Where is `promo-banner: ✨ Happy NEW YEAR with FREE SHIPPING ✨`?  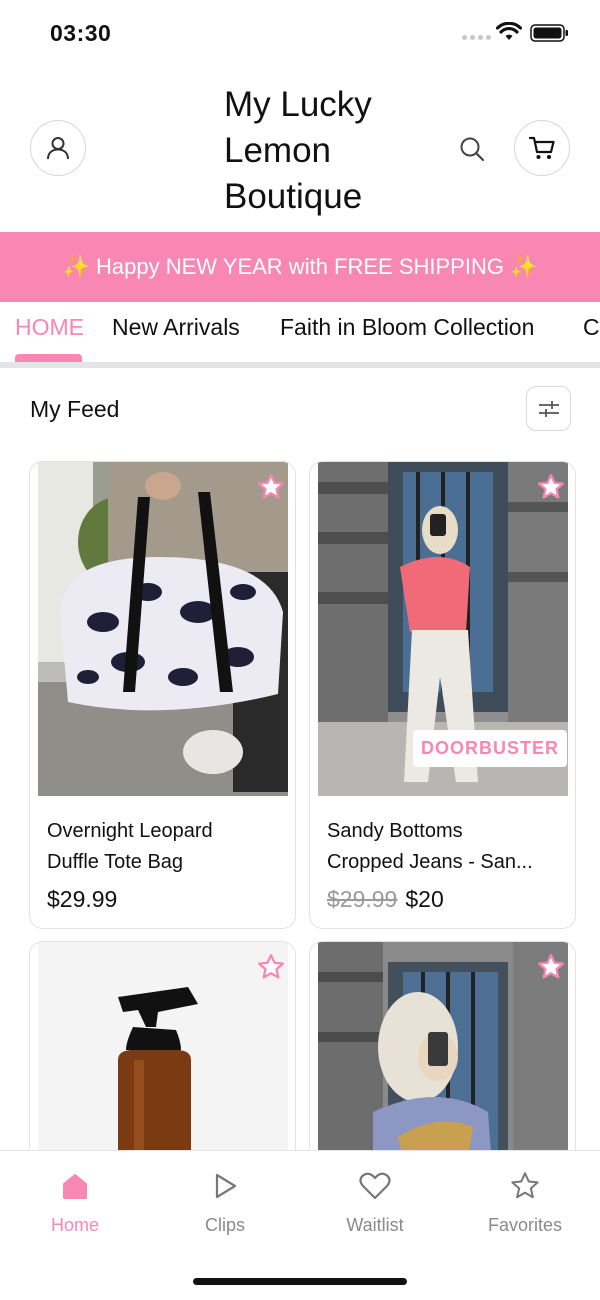 promo-banner: ✨ Happy NEW YEAR with FREE SHIPPING ✨ is located at coordinates (300, 267).